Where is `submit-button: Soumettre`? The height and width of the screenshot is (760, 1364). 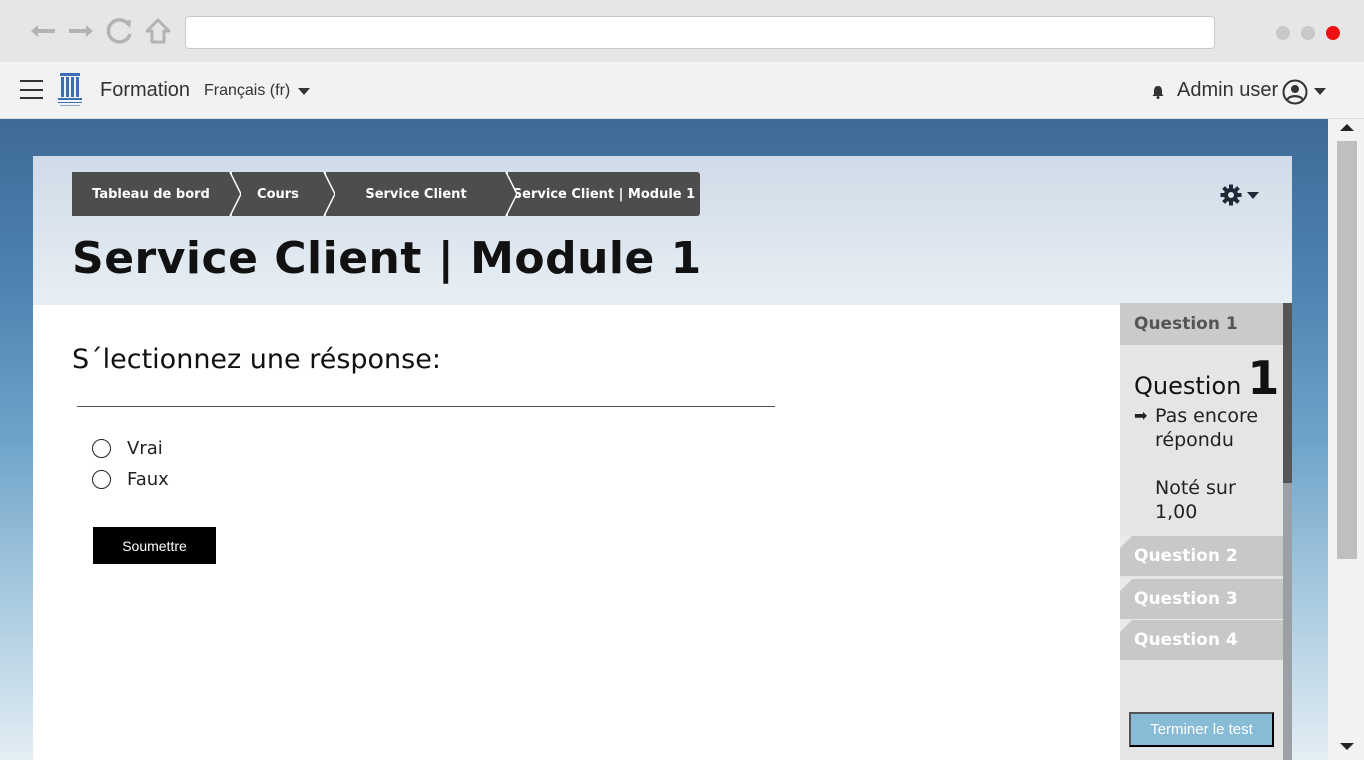 submit-button: Soumettre is located at coordinates (154, 545).